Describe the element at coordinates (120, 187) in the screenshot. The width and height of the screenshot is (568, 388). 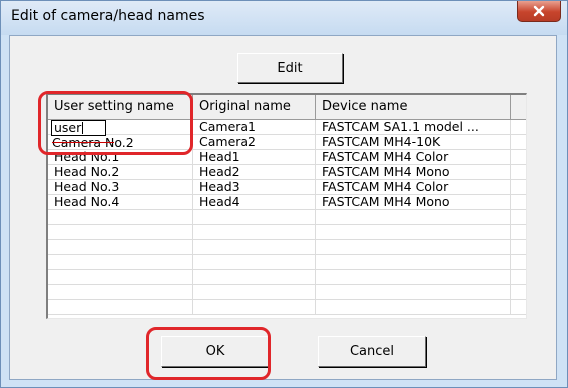
I see `cell-user-setting-name: Head No.3` at that location.